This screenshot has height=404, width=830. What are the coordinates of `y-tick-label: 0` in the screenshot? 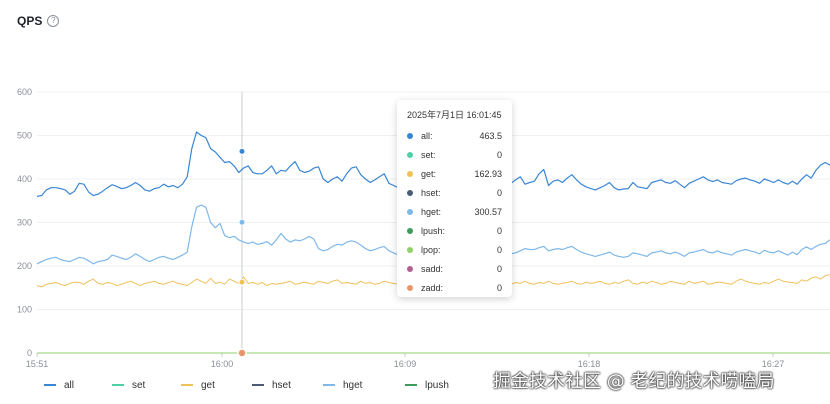 It's located at (29, 353).